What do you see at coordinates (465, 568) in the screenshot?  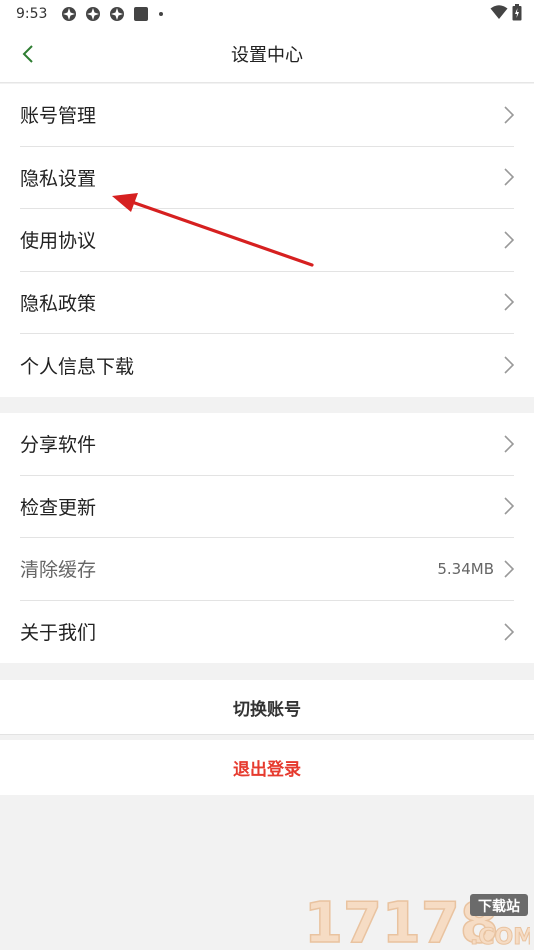 I see `cache-size-value: 5.34MB` at bounding box center [465, 568].